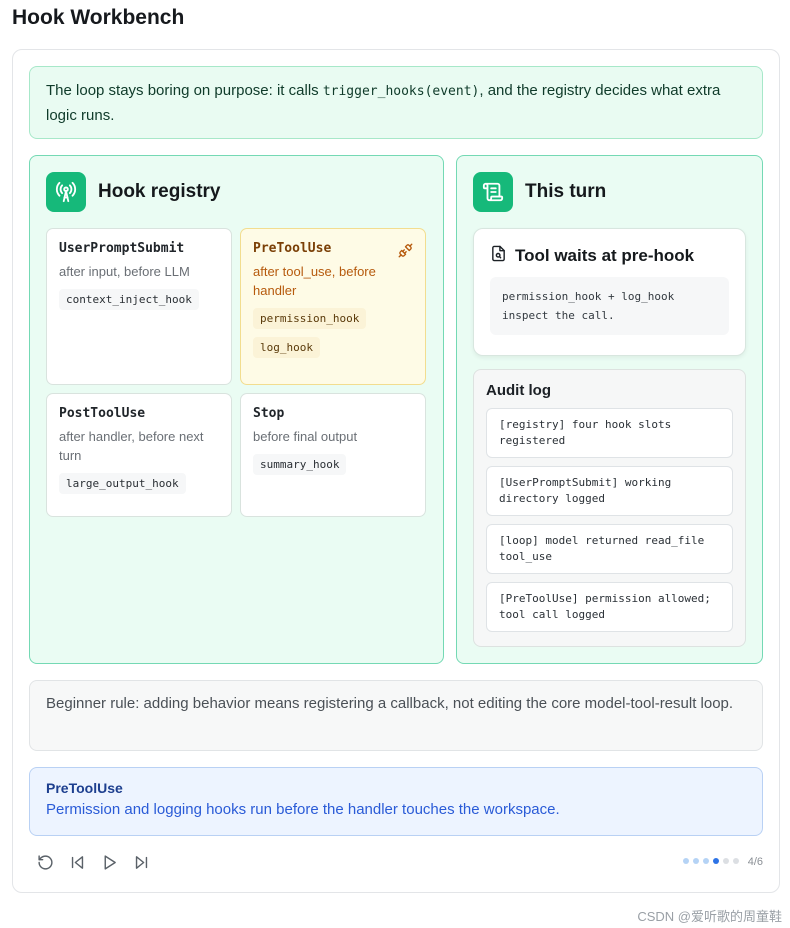  What do you see at coordinates (314, 281) in the screenshot?
I see `hook-desc: after tool_use, before handler` at bounding box center [314, 281].